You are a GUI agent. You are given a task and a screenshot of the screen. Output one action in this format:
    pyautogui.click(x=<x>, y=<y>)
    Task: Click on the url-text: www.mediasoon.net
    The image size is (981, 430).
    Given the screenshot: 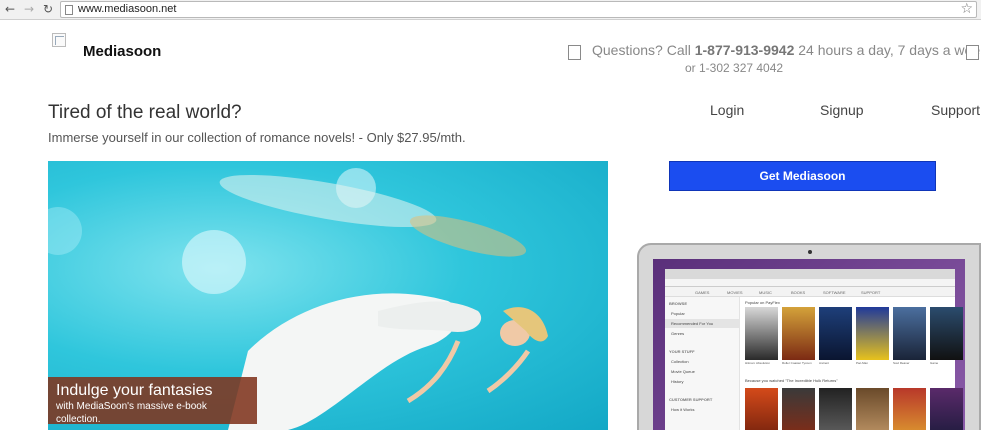 What is the action you would take?
    pyautogui.click(x=127, y=9)
    